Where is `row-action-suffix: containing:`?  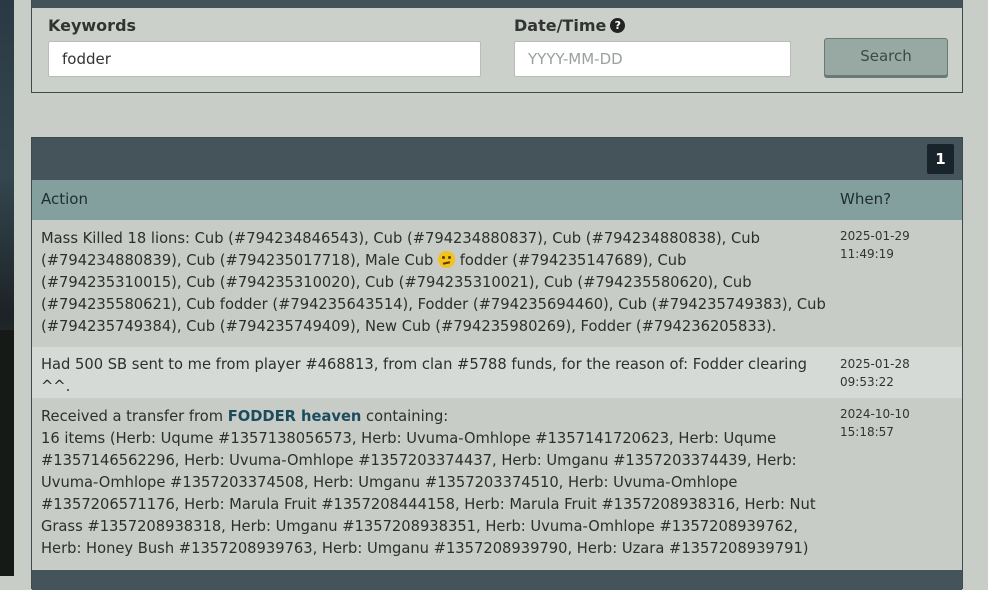 row-action-suffix: containing: is located at coordinates (407, 416).